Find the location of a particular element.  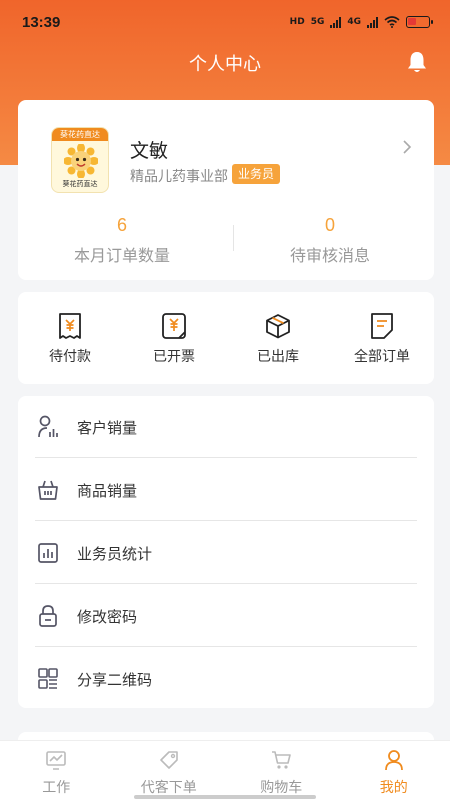

tab-work: 工作 is located at coordinates (56, 770).